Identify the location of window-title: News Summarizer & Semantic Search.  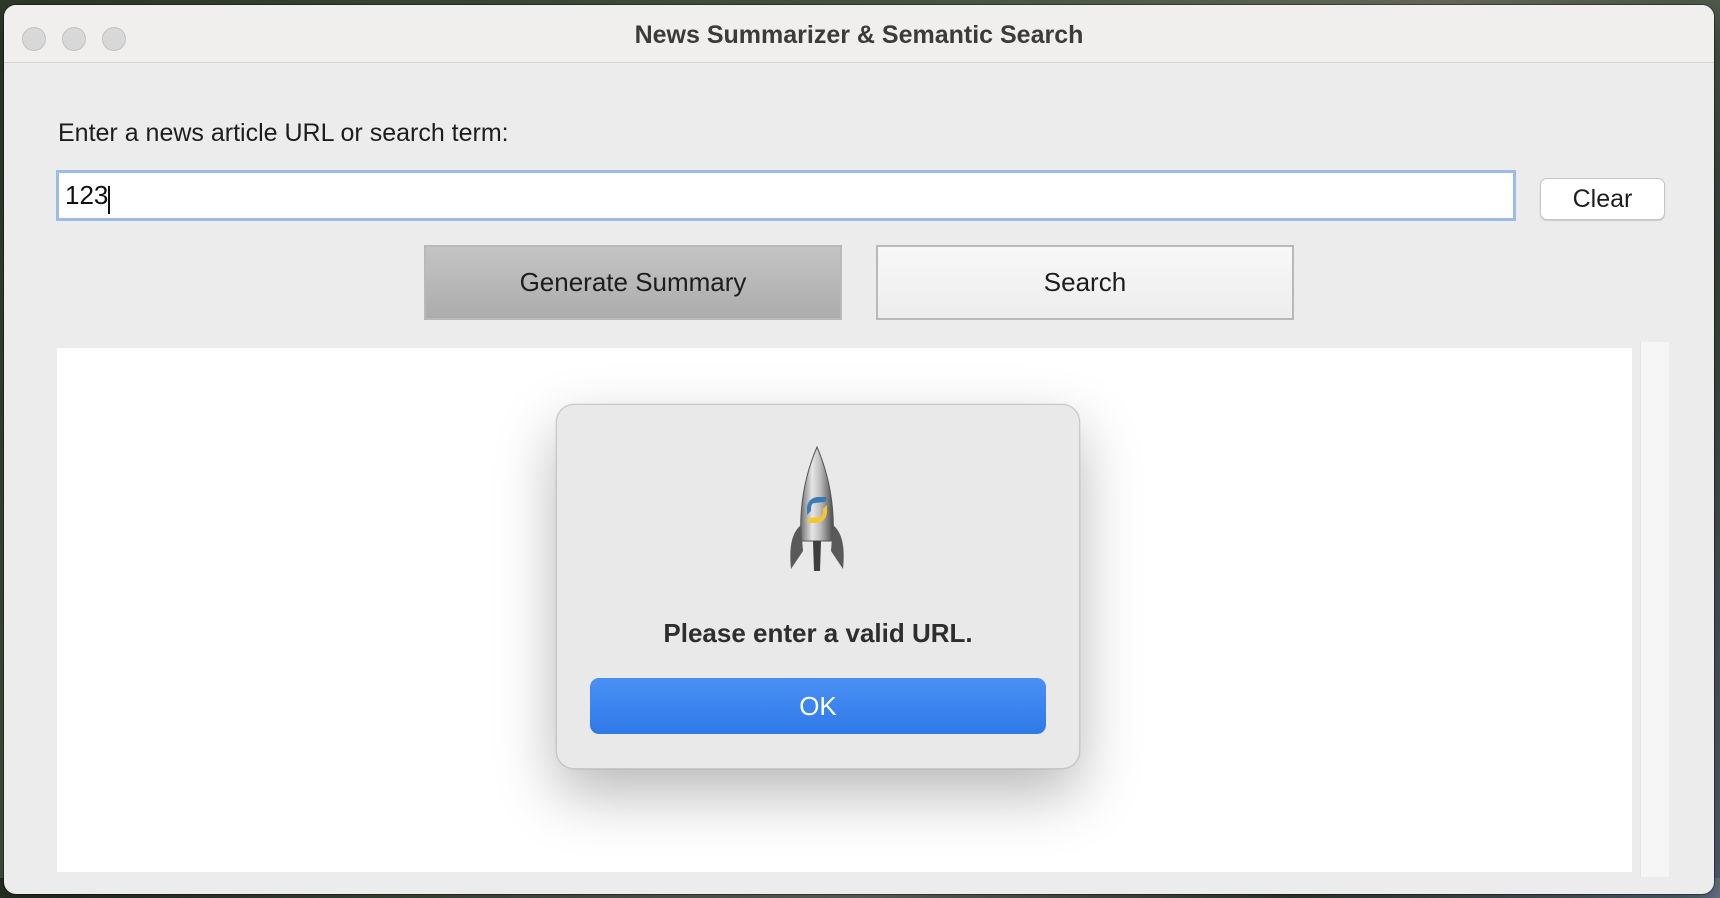
(859, 35).